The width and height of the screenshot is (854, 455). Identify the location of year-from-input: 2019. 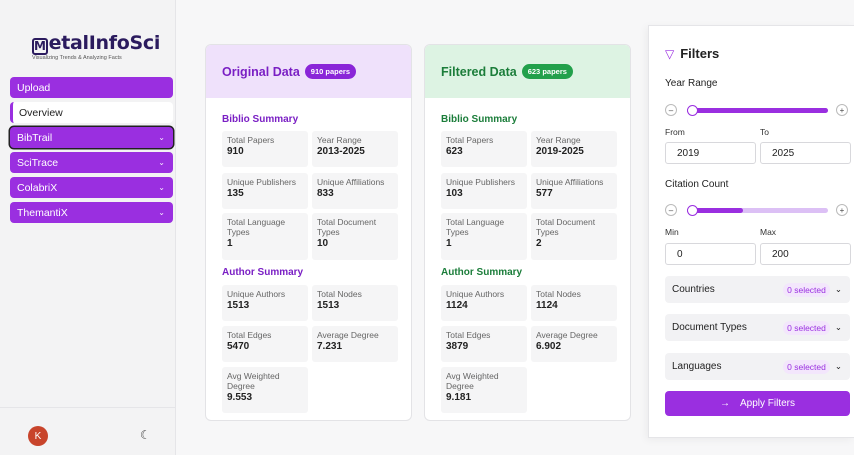
(710, 153).